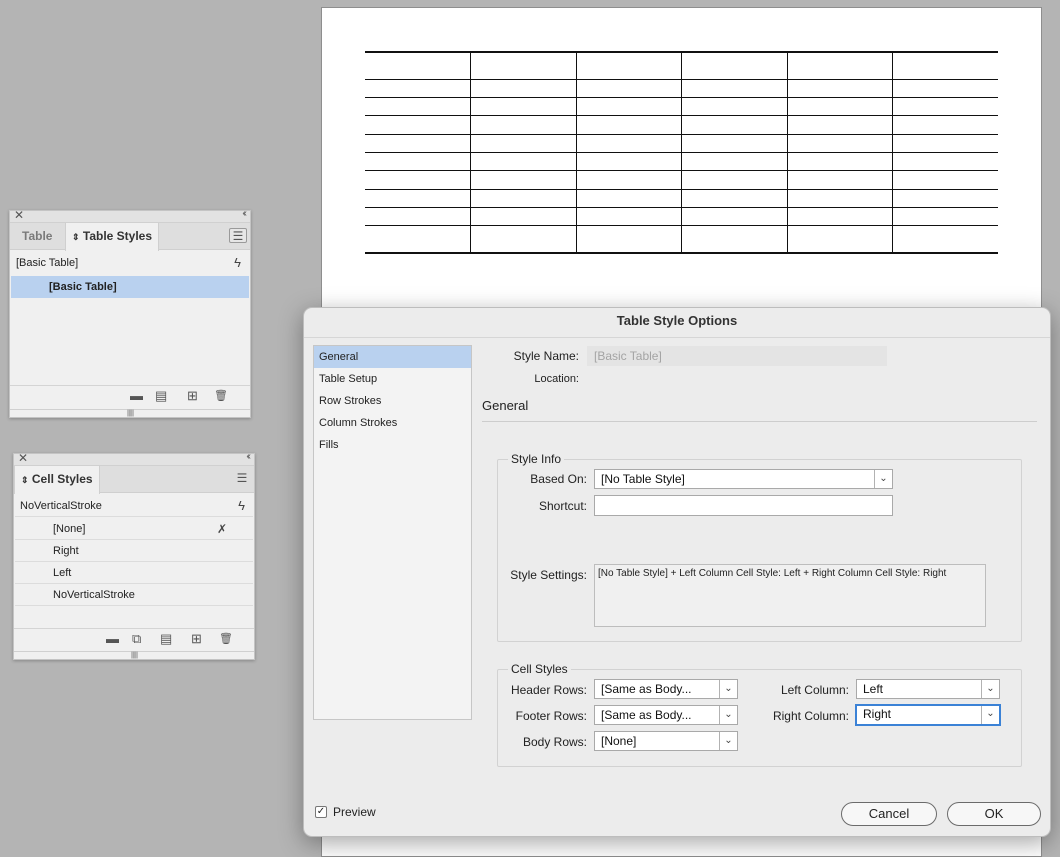 The height and width of the screenshot is (857, 1060). Describe the element at coordinates (666, 715) in the screenshot. I see `footer-rows-select: [Same as Body... ⌄` at that location.